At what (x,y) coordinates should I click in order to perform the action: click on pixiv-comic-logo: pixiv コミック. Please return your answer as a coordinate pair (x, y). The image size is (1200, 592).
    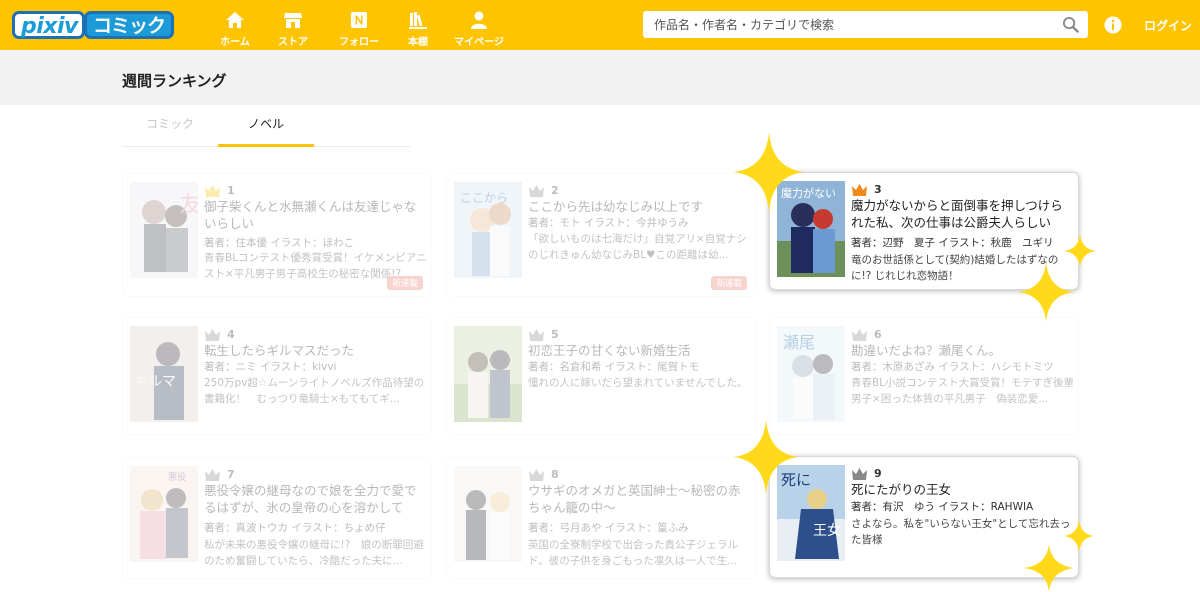
    Looking at the image, I should click on (96, 25).